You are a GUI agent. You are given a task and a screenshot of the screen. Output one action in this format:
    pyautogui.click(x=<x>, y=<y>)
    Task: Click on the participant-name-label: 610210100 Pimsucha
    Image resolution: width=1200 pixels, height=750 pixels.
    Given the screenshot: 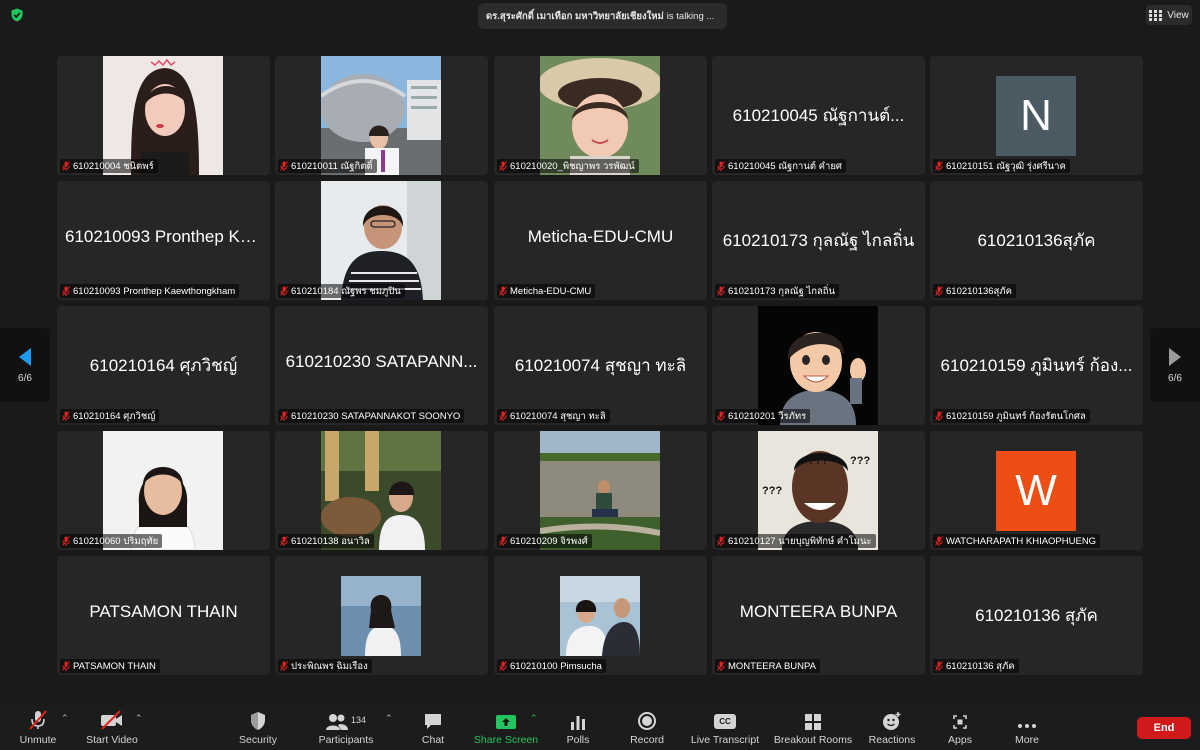 What is the action you would take?
    pyautogui.click(x=551, y=666)
    